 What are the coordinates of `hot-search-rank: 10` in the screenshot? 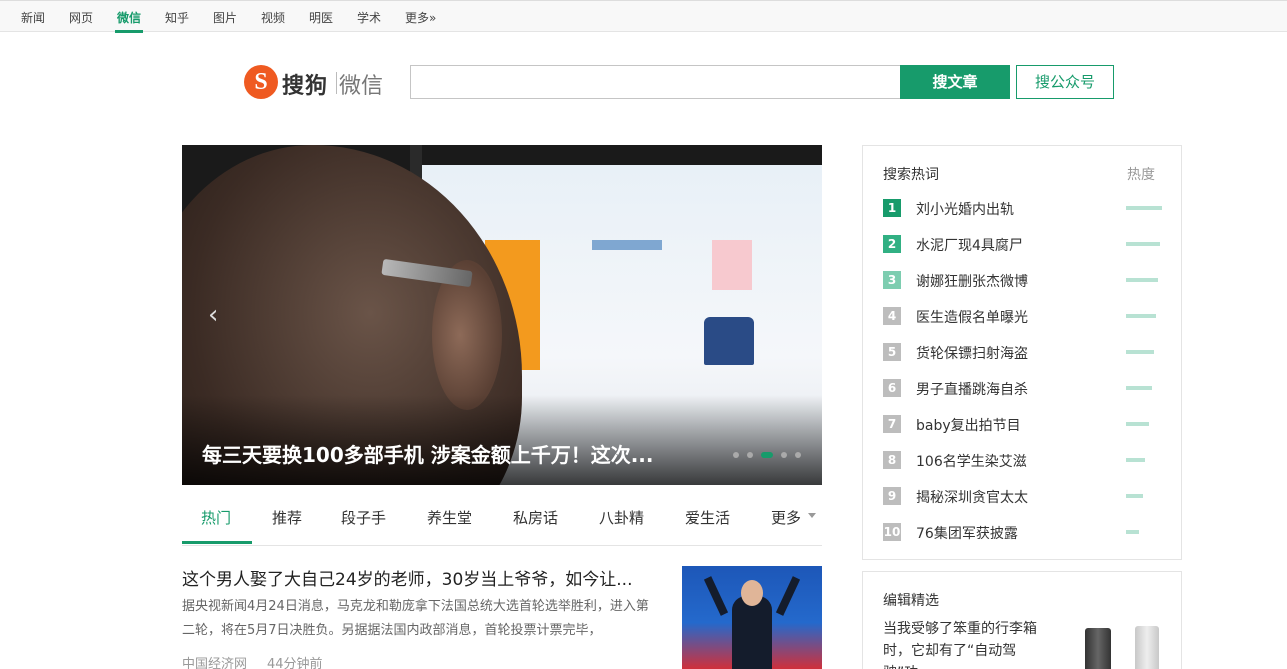 It's located at (892, 532).